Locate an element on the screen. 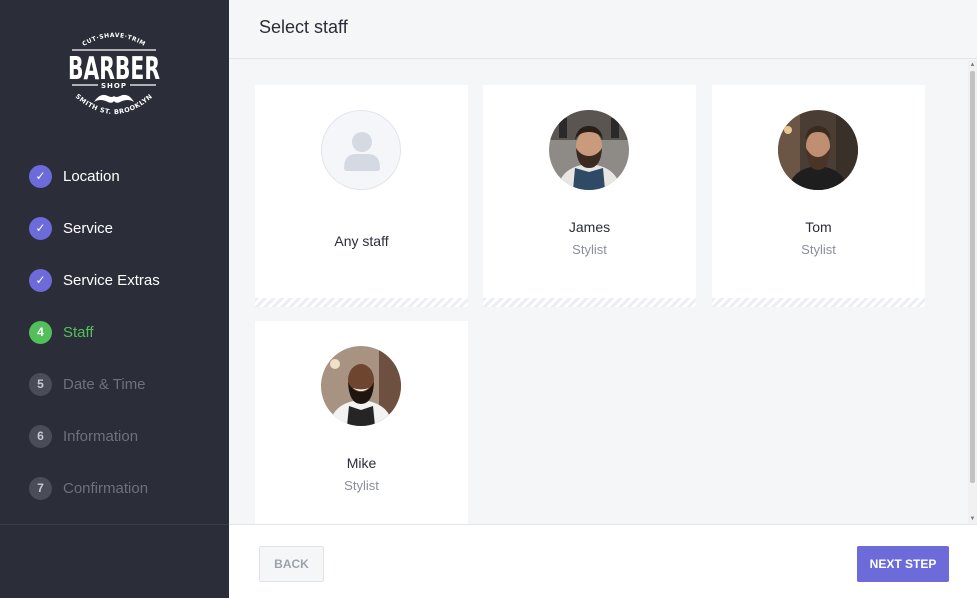 This screenshot has width=977, height=598. scroll-down-arrow-icon: ▼ is located at coordinates (972, 519).